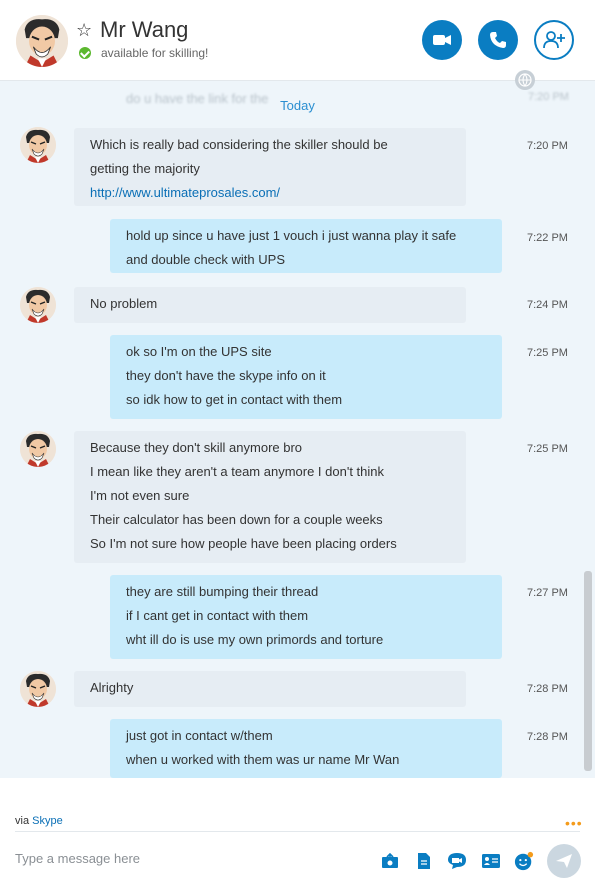 This screenshot has width=595, height=888. I want to click on date-divider: Today, so click(297, 105).